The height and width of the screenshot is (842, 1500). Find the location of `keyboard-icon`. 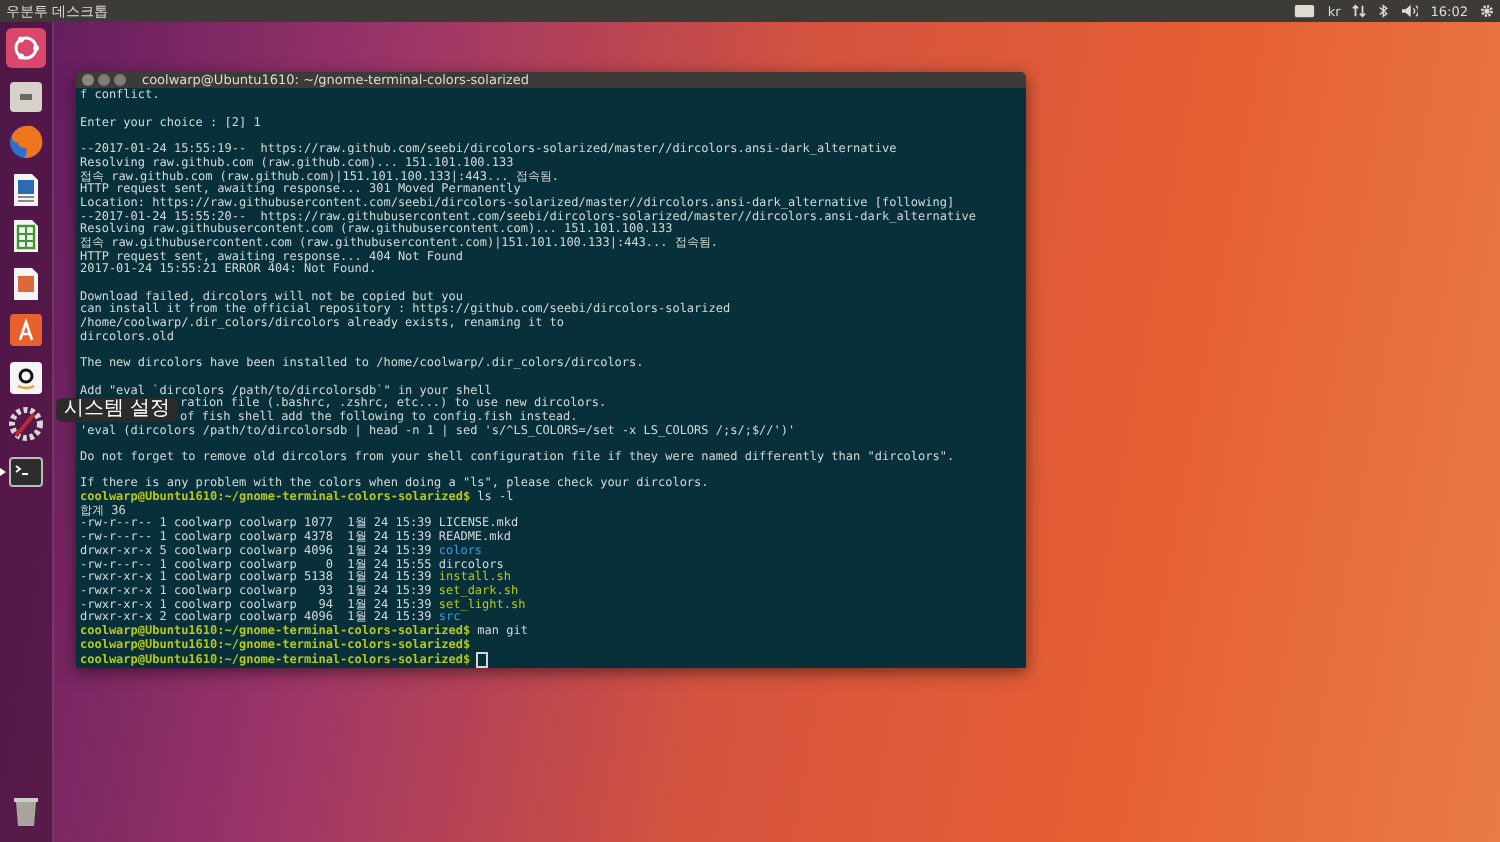

keyboard-icon is located at coordinates (1305, 11).